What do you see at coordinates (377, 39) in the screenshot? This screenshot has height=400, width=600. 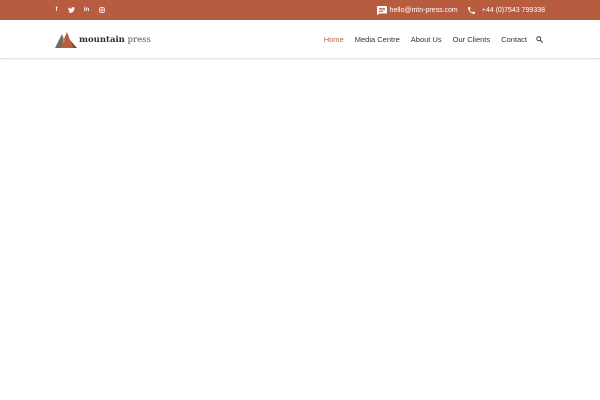 I see `nav-media-centre: Media Centre` at bounding box center [377, 39].